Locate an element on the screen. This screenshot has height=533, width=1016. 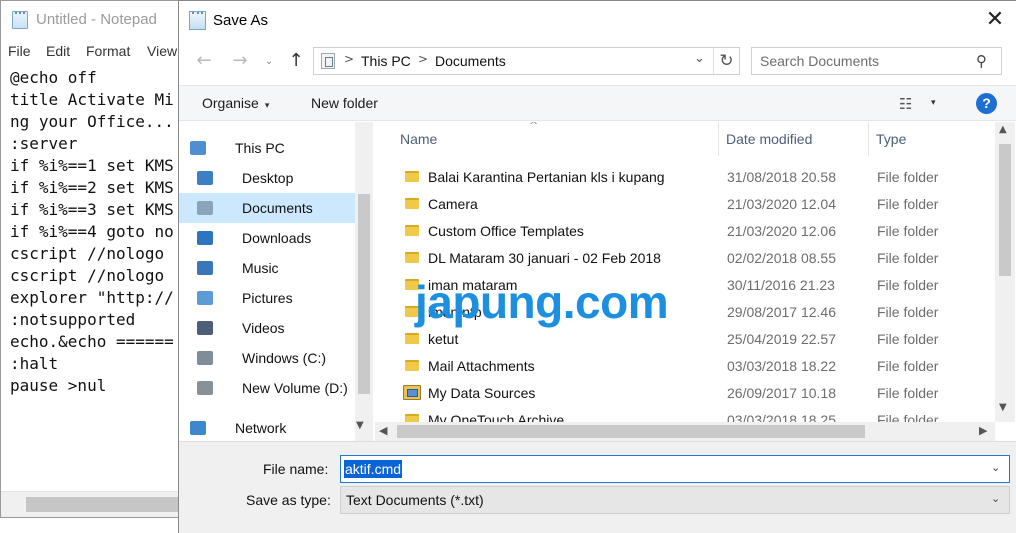
notepad-text-line: :server is located at coordinates (44, 143).